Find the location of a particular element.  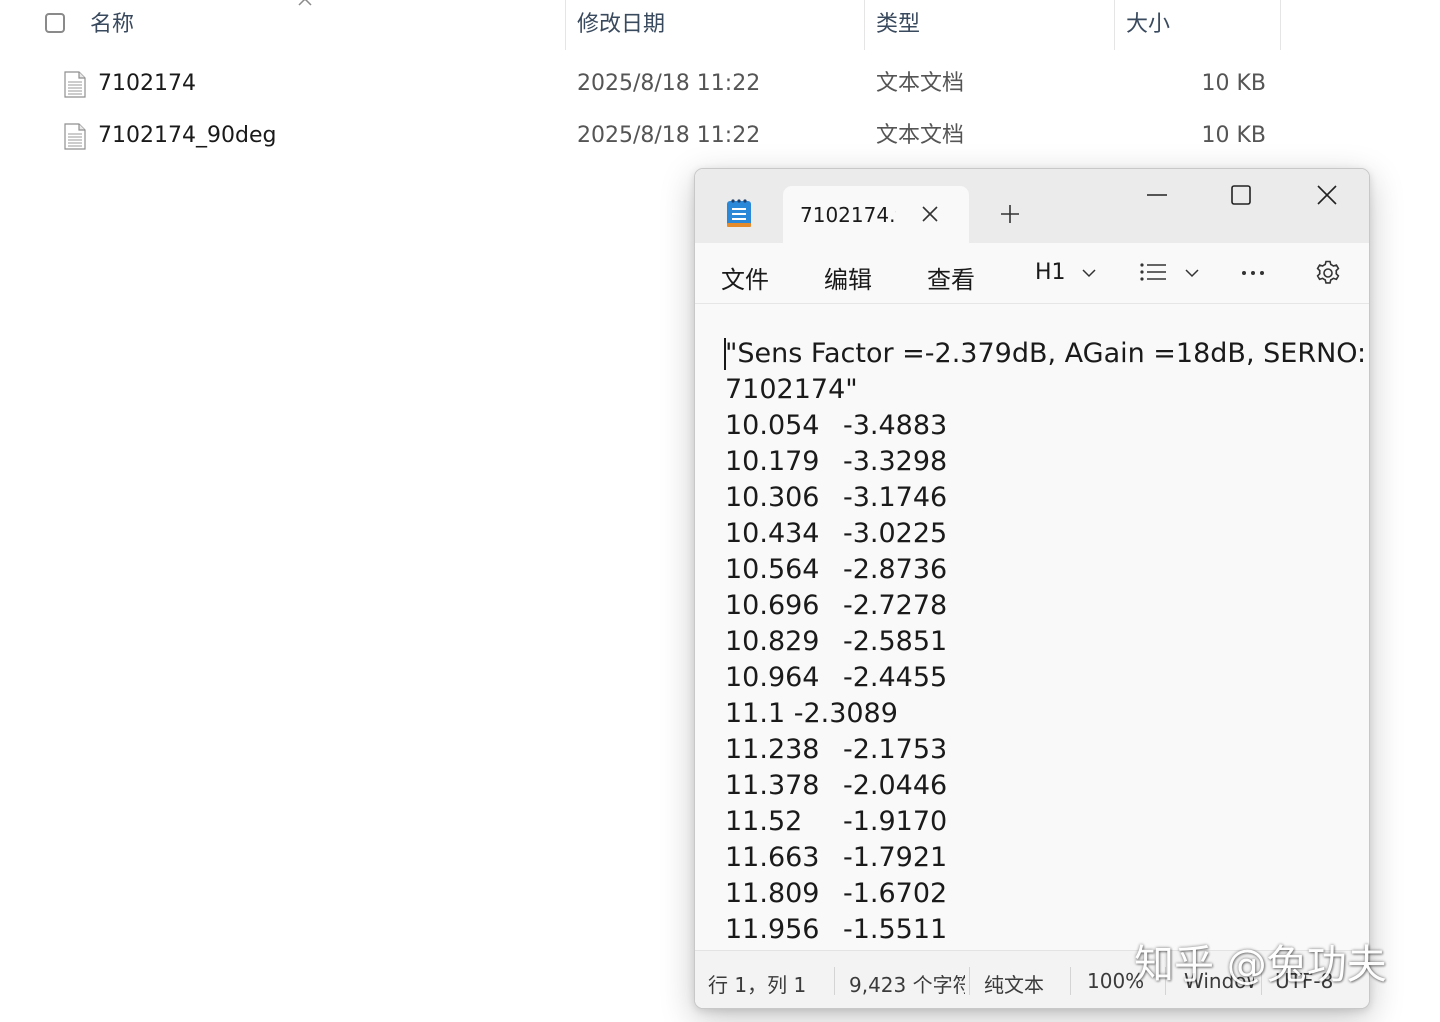

document-tab: 7102174.txt is located at coordinates (876, 214).